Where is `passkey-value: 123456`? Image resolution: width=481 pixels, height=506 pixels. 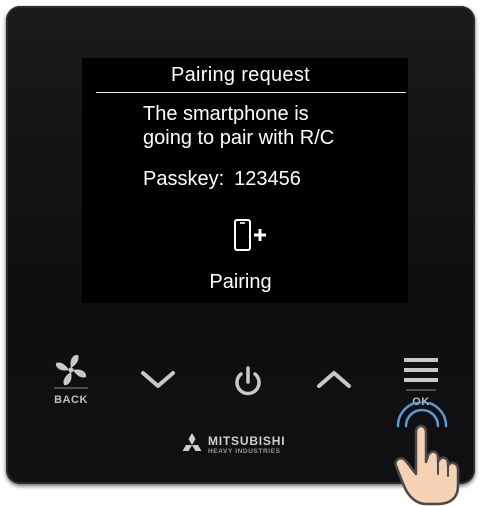 passkey-value: 123456 is located at coordinates (267, 179).